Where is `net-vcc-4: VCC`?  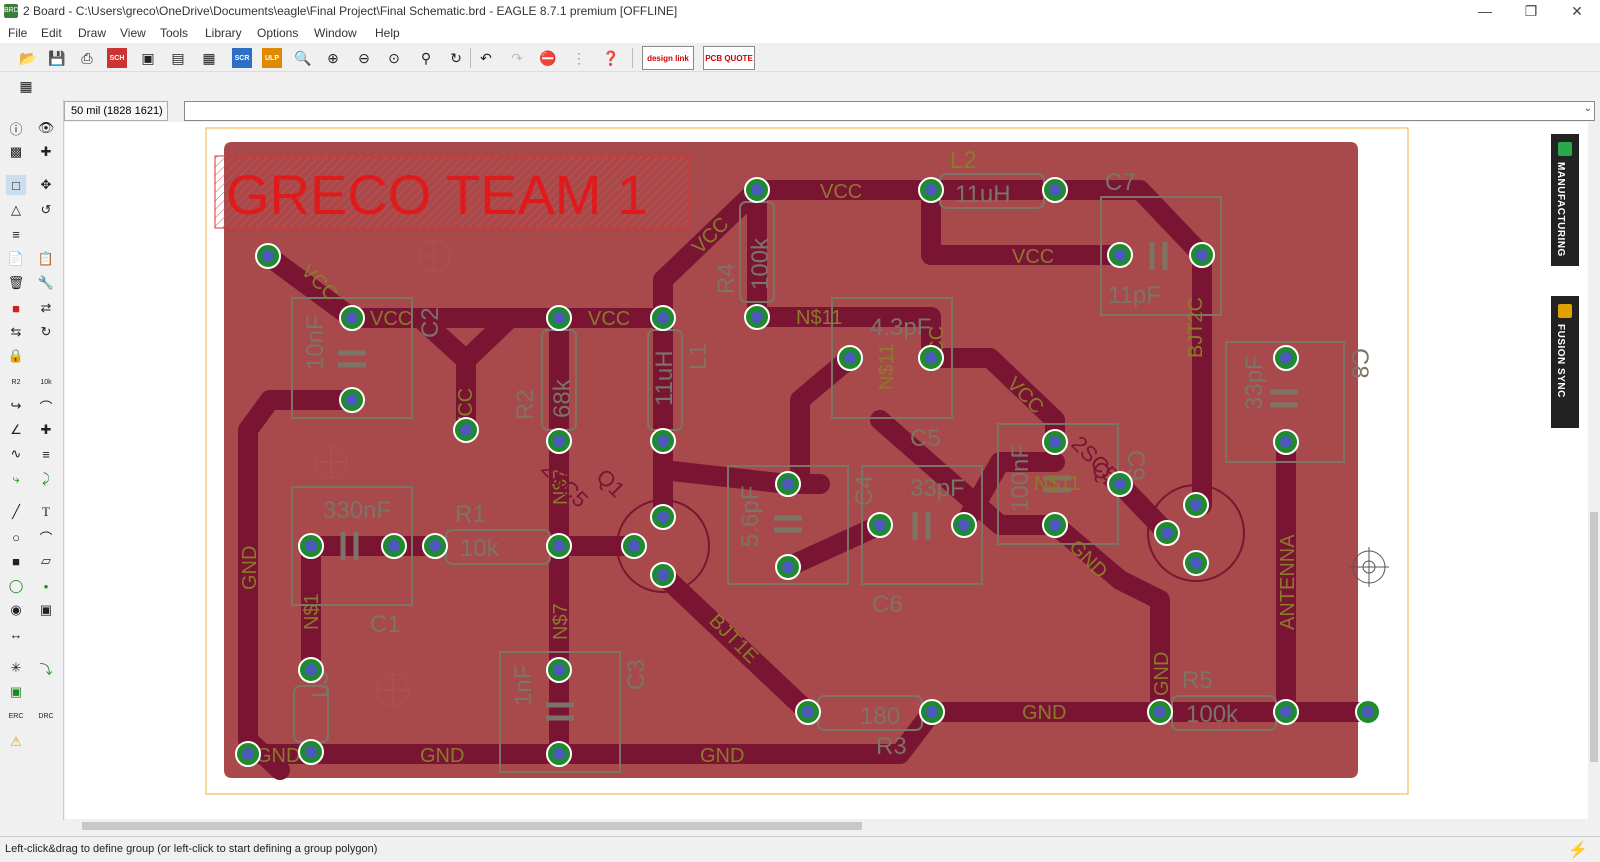
net-vcc-4: VCC is located at coordinates (609, 319).